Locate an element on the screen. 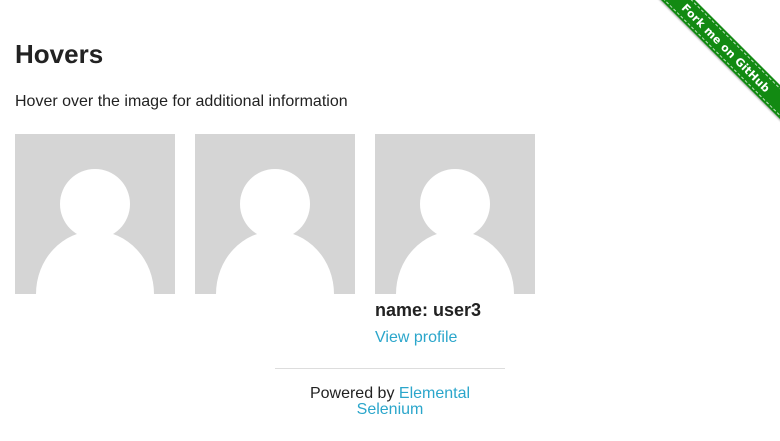 The height and width of the screenshot is (441, 780). view-profile-link: View profile is located at coordinates (416, 338).